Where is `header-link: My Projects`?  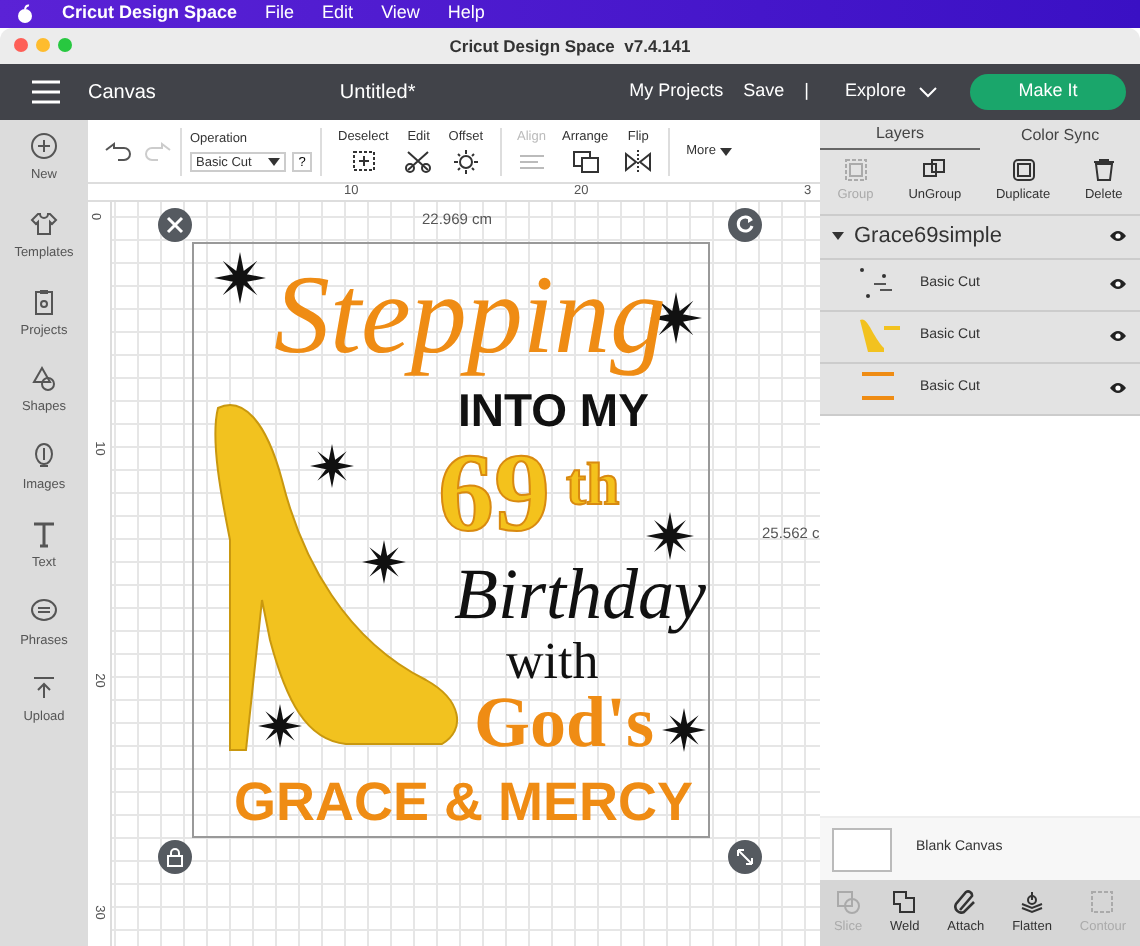
header-link: My Projects is located at coordinates (676, 92).